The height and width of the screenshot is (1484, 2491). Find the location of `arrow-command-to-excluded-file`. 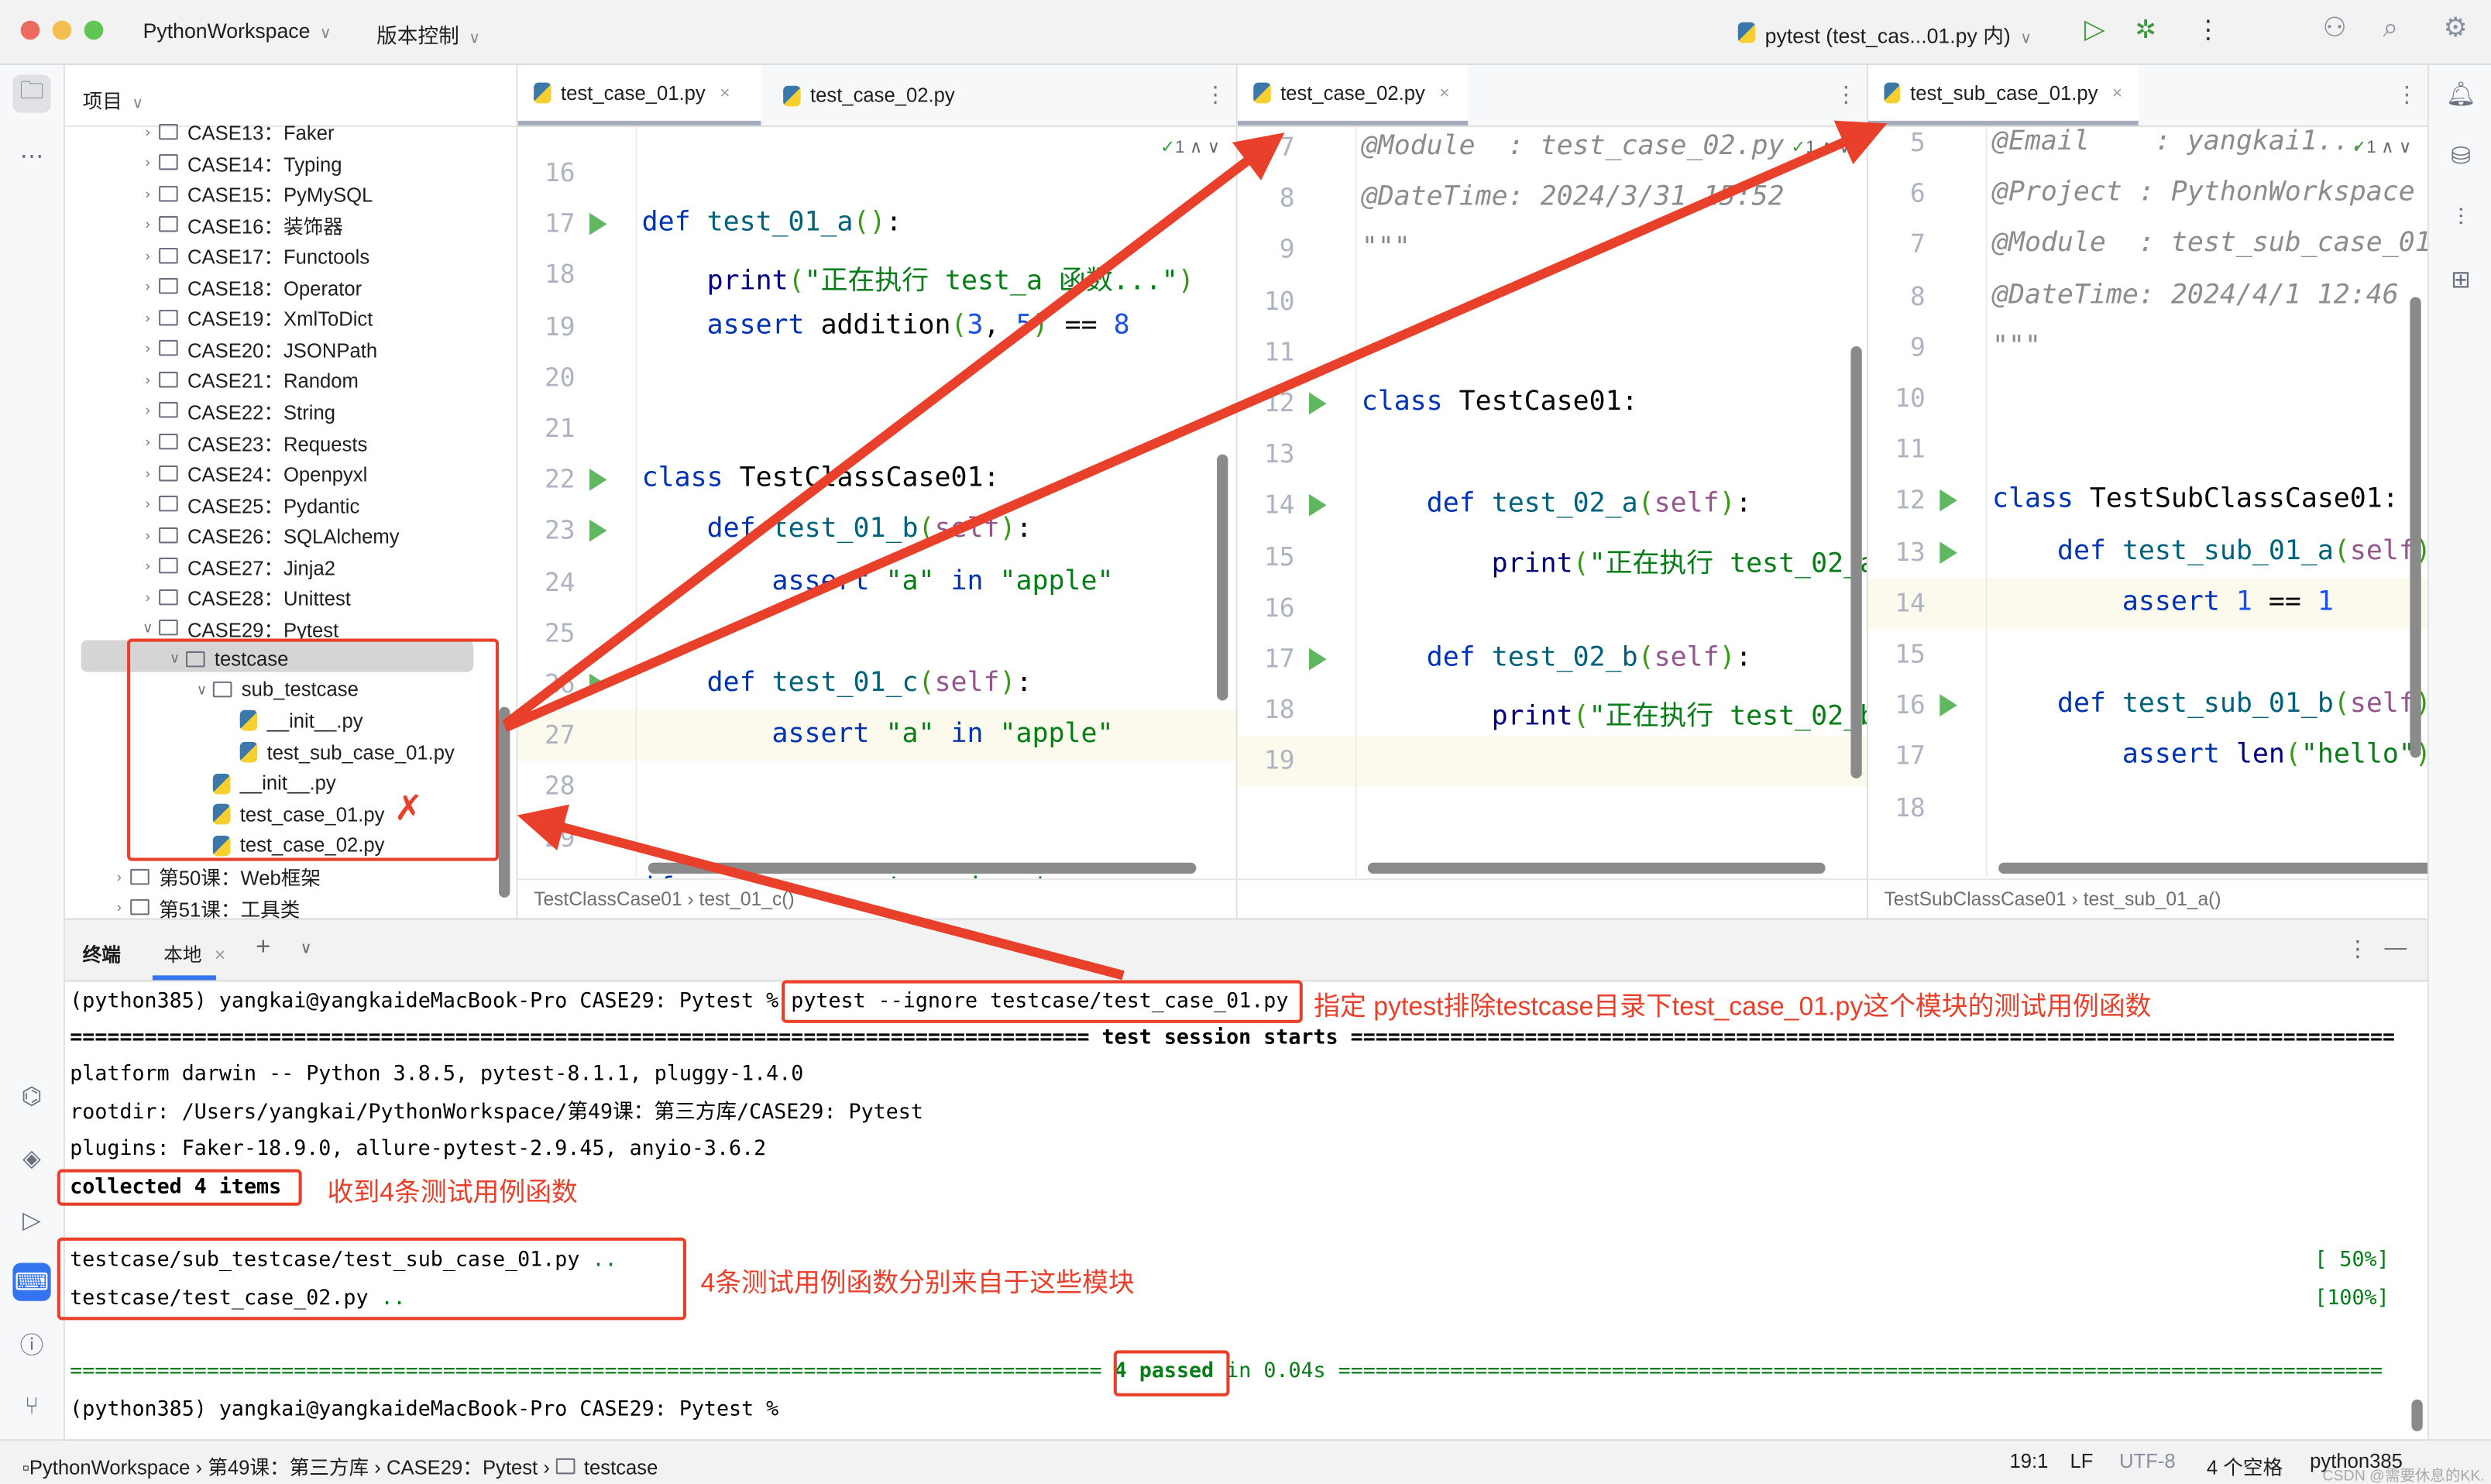

arrow-command-to-excluded-file is located at coordinates (821, 892).